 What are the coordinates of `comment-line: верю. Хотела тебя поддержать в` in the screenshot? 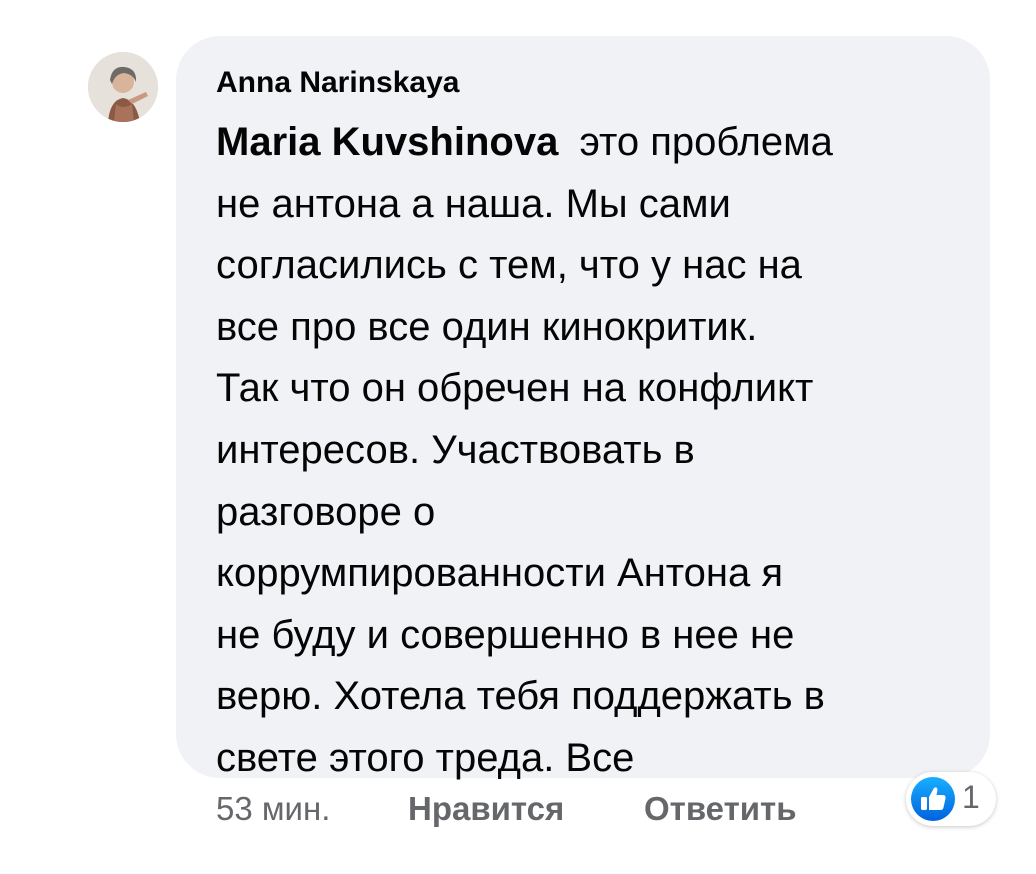 It's located at (520, 696).